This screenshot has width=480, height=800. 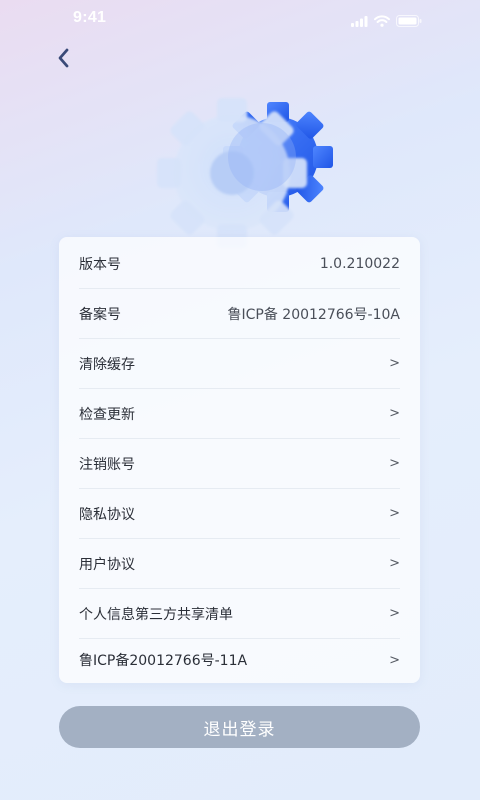 I want to click on settings-row-check-update: 检查更新 >, so click(x=239, y=414).